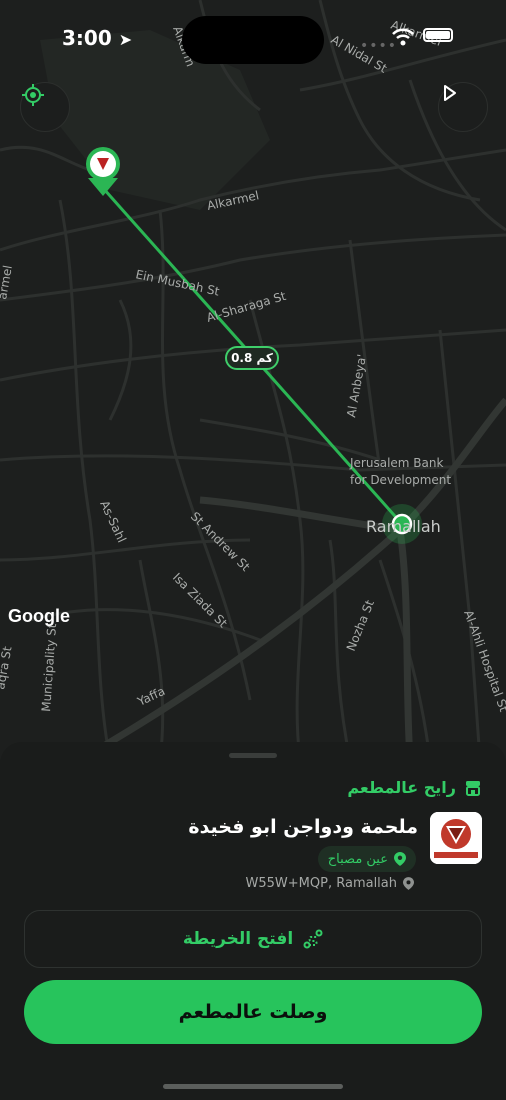 The height and width of the screenshot is (1100, 506). Describe the element at coordinates (456, 838) in the screenshot. I see `restaurant-logo` at that location.